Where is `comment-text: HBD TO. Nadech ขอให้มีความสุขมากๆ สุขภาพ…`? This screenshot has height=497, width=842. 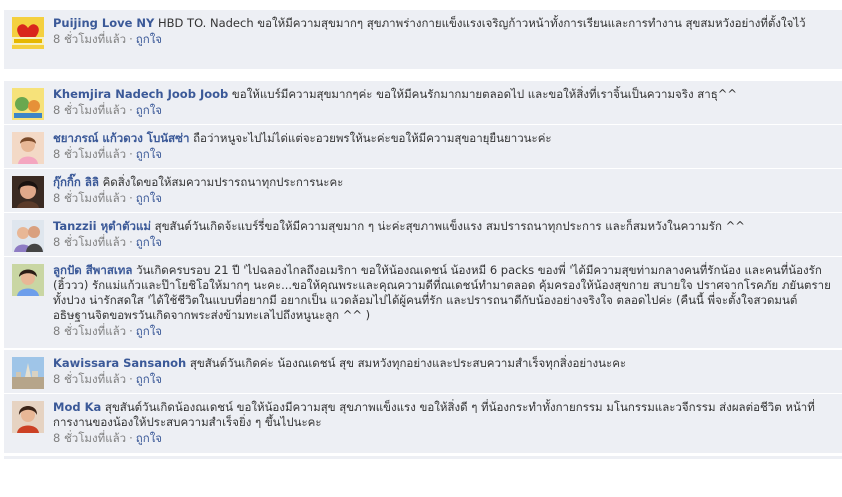 comment-text: HBD TO. Nadech ขอให้มีความสุขมากๆ สุขภาพ… is located at coordinates (482, 23).